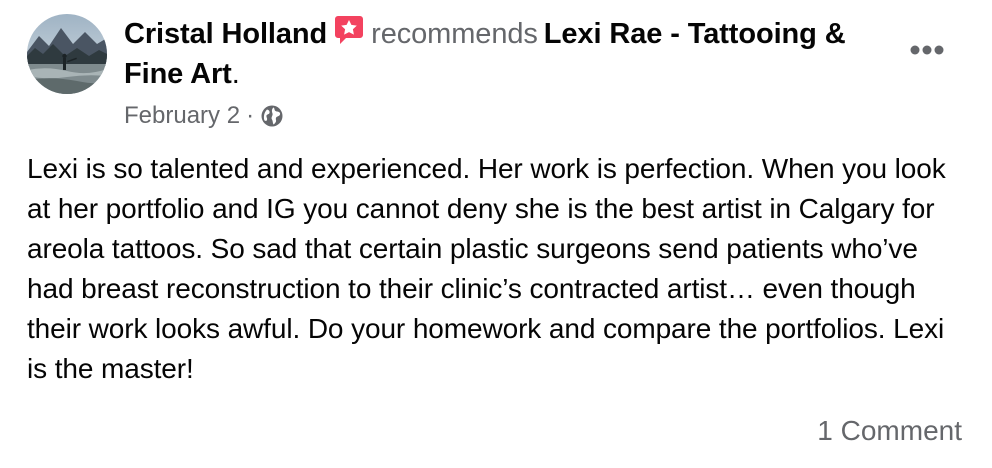  Describe the element at coordinates (927, 50) in the screenshot. I see `more-options-icon` at that location.